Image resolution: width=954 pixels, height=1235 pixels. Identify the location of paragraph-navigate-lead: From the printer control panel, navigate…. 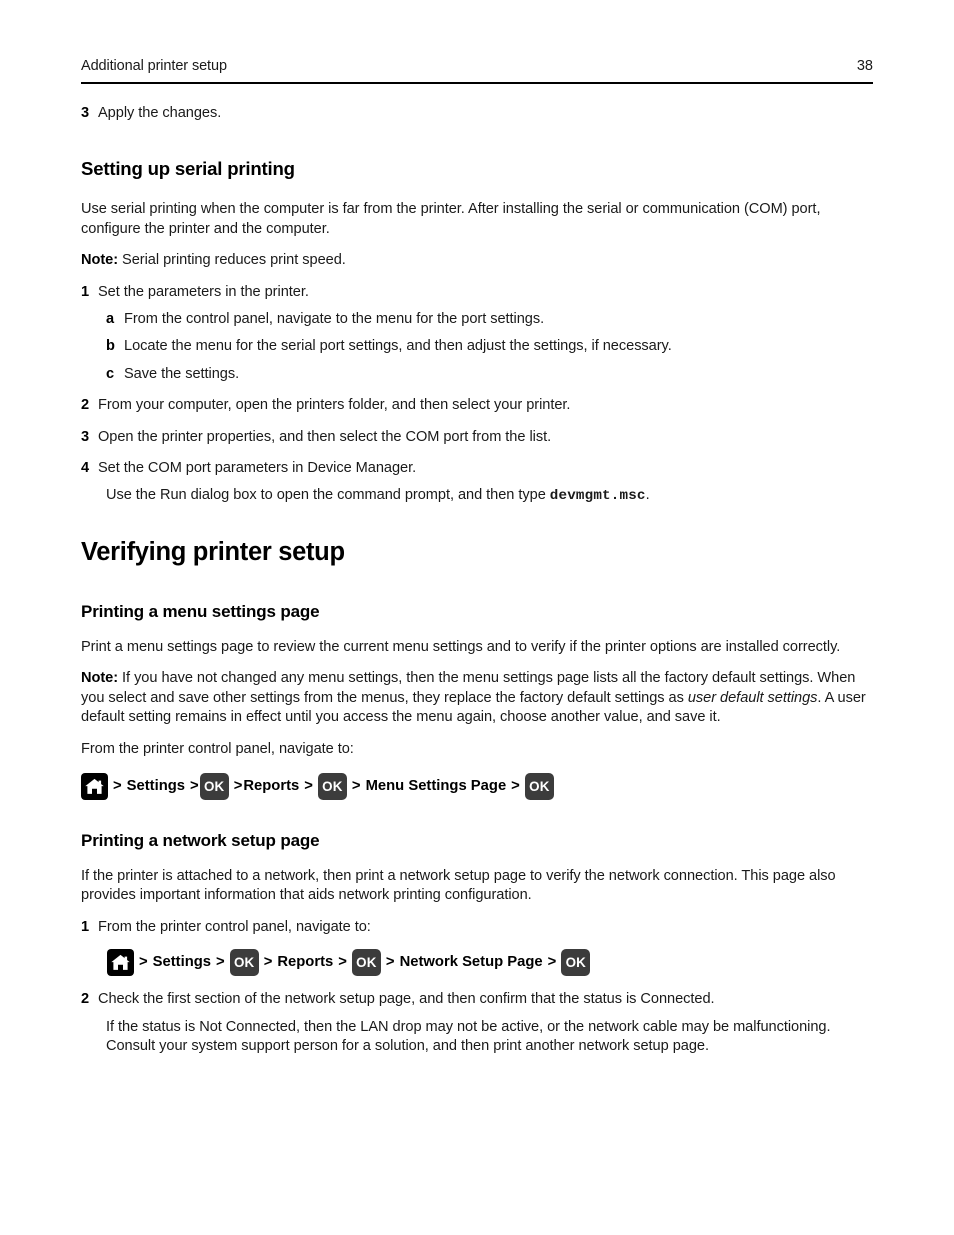
(217, 748).